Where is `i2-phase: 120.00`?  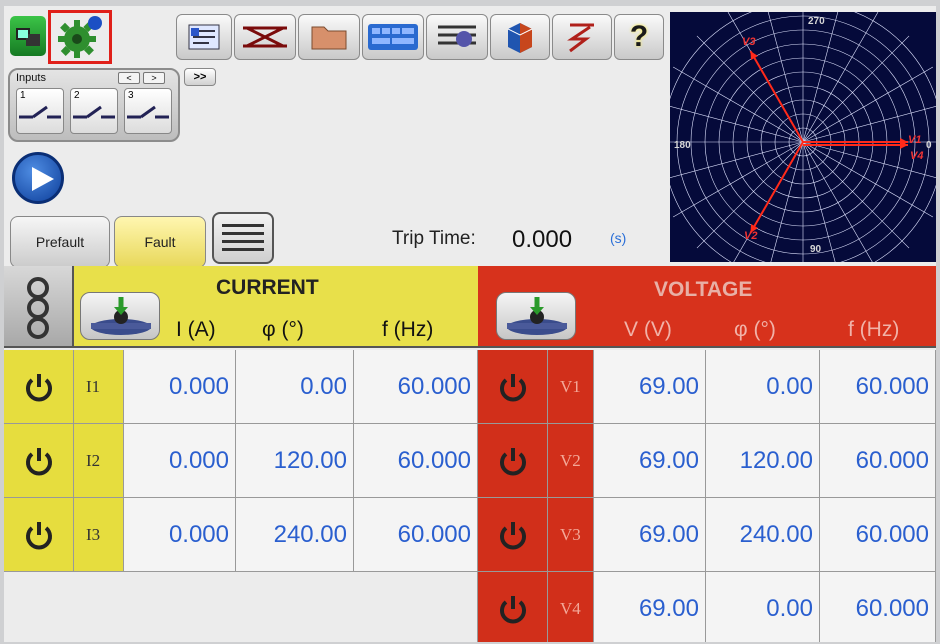
i2-phase: 120.00 is located at coordinates (295, 461).